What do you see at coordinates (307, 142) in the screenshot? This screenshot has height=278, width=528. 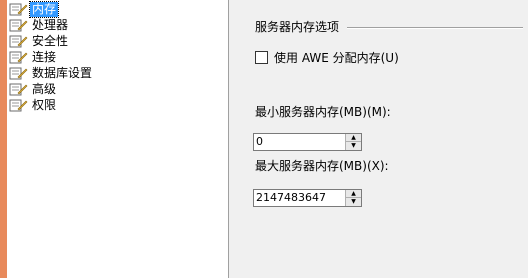 I see `min-memory-input: 0 ▲ ▼` at bounding box center [307, 142].